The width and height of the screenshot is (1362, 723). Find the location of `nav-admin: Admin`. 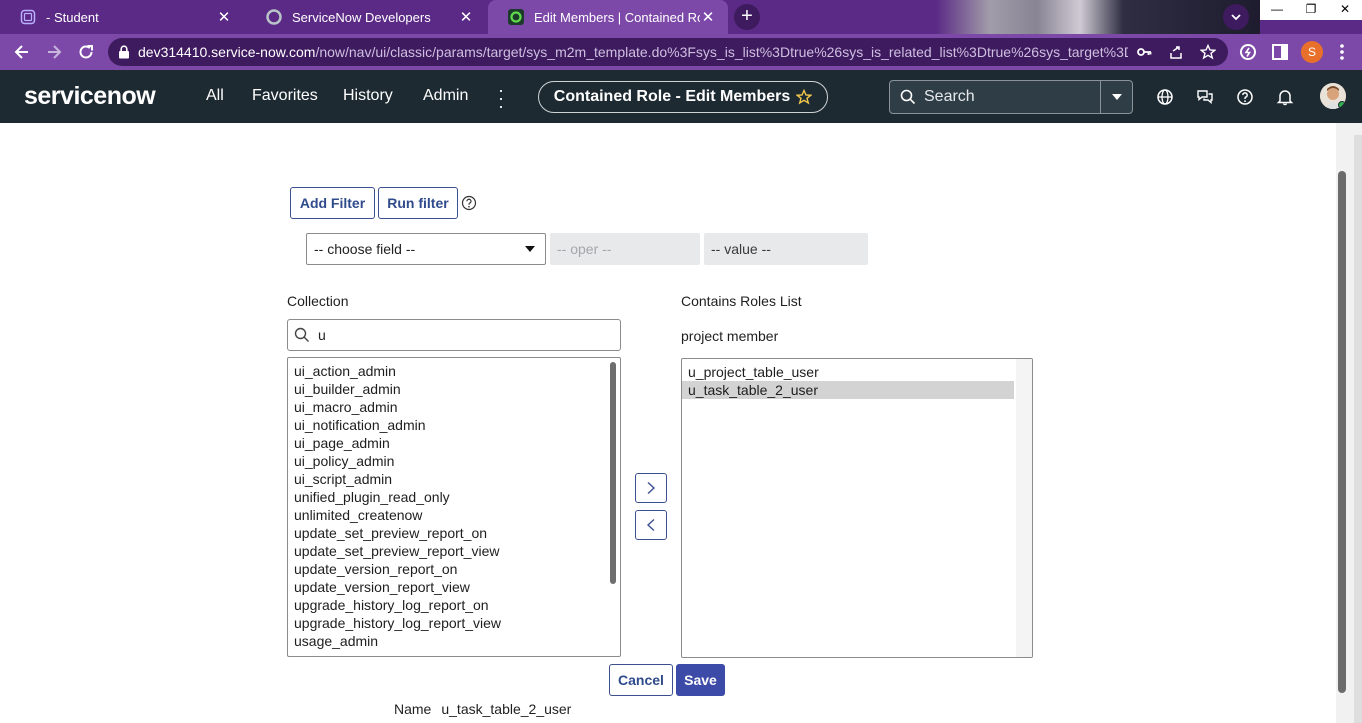

nav-admin: Admin is located at coordinates (445, 96).